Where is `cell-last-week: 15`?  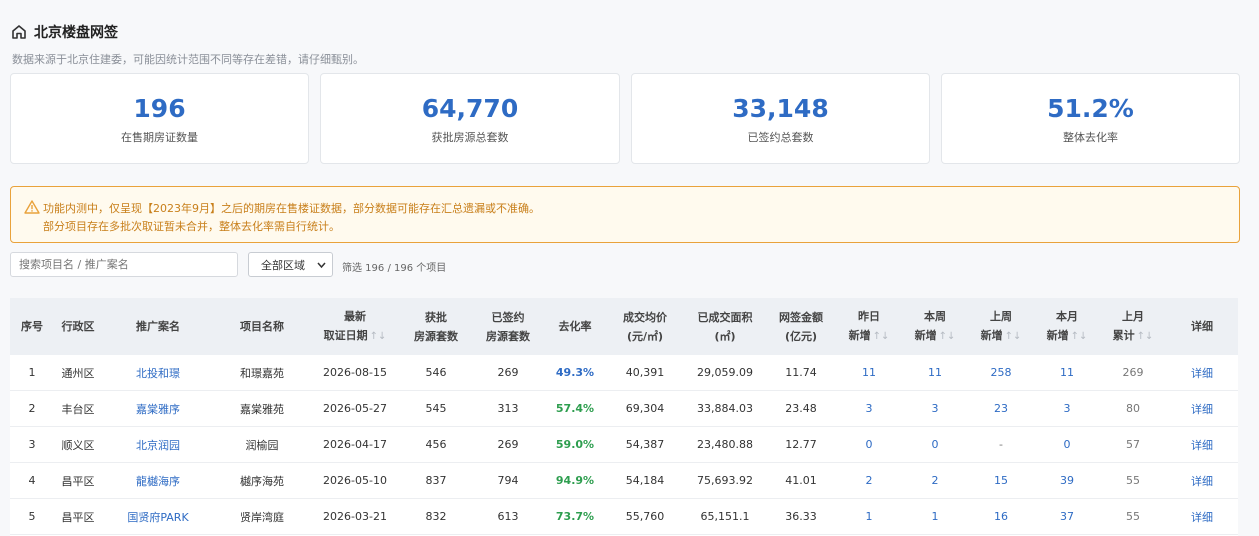 cell-last-week: 15 is located at coordinates (1001, 480).